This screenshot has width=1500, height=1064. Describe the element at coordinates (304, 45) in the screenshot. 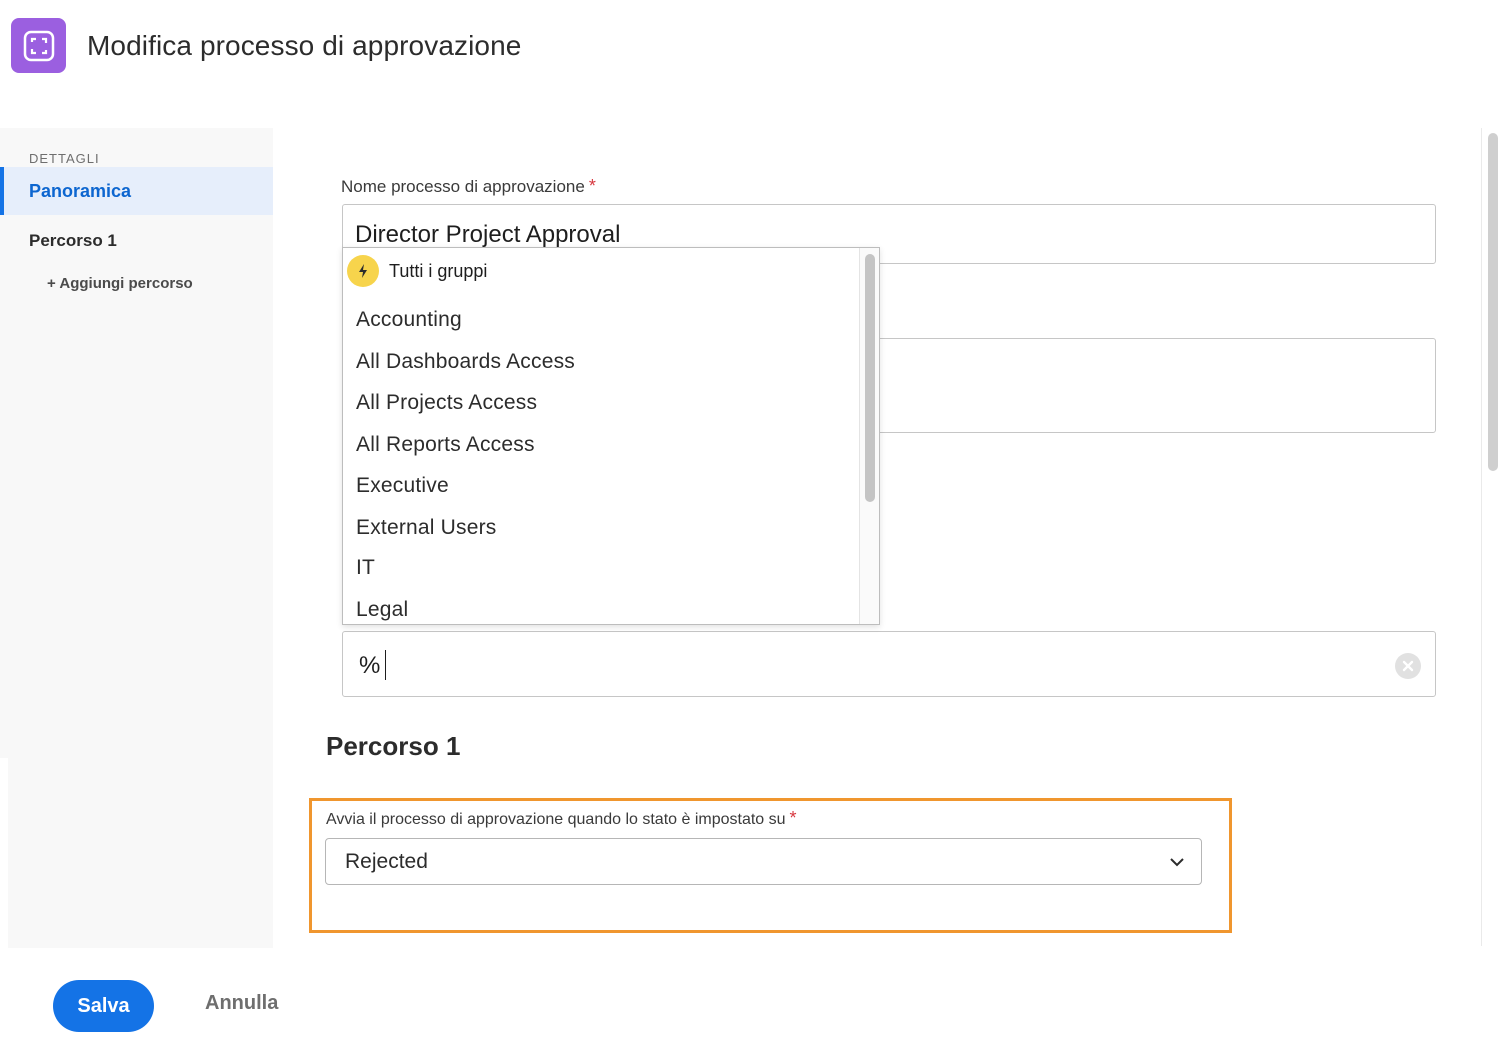

I see `page-title: Modifica processo di approvazione` at that location.